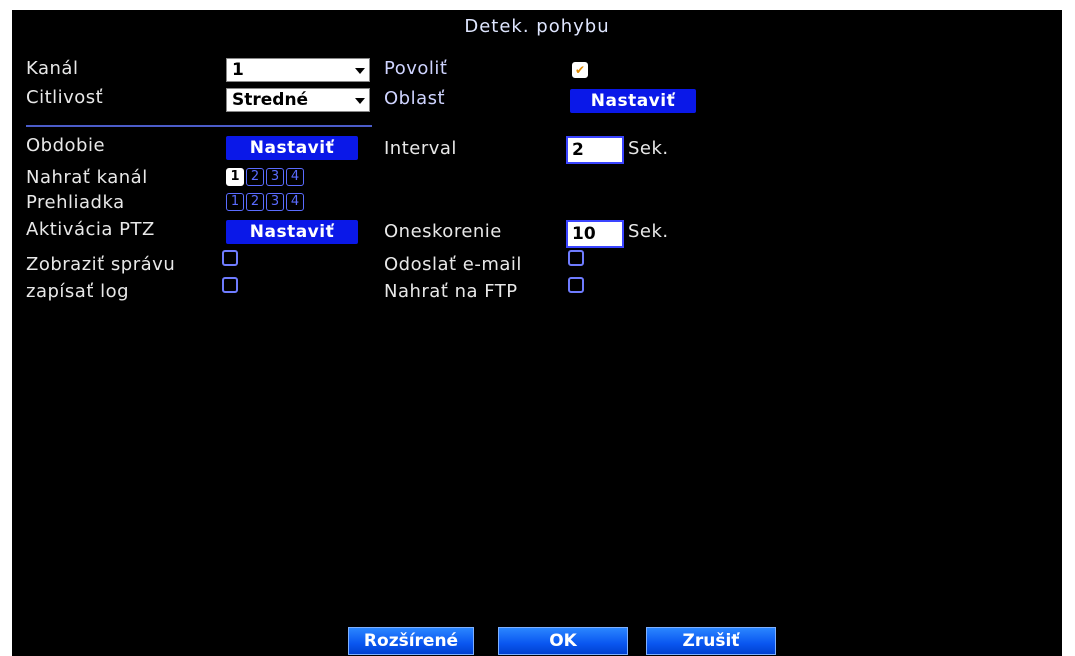  I want to click on record-channel-1: 1, so click(235, 177).